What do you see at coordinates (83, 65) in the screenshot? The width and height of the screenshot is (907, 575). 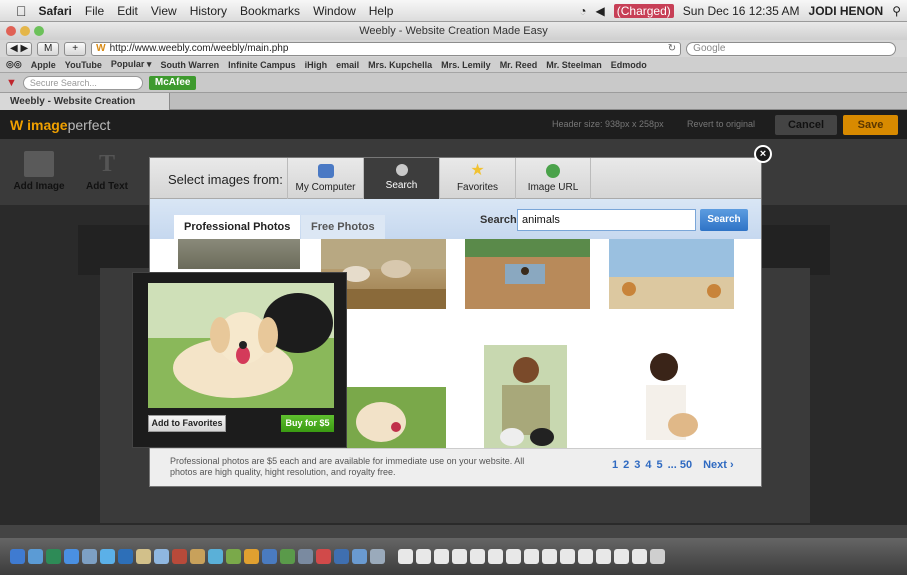 I see `bookmark-item: YouTube` at bounding box center [83, 65].